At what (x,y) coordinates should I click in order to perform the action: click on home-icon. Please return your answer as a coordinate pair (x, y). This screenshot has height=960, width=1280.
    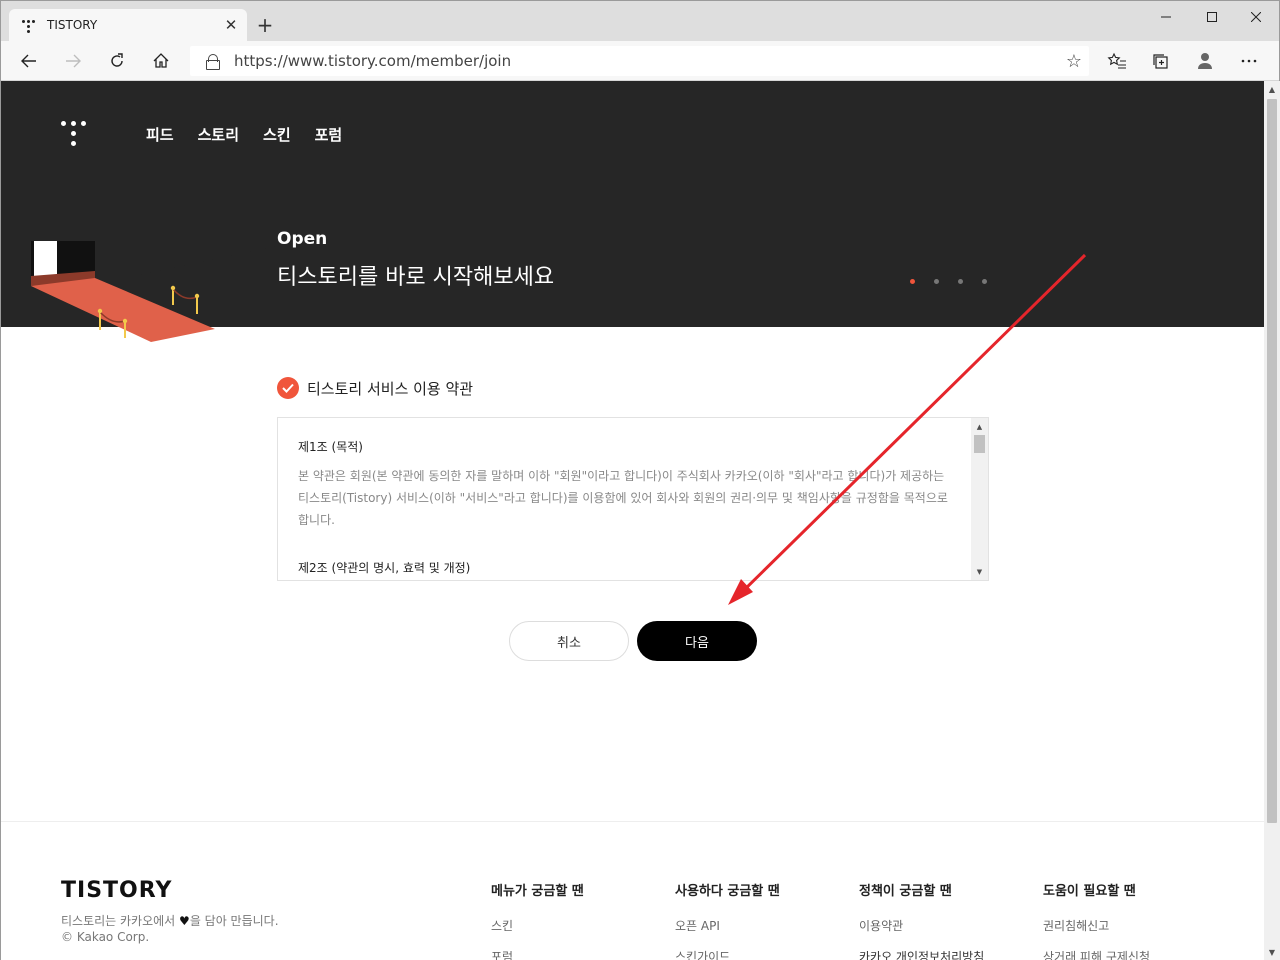
    Looking at the image, I should click on (161, 60).